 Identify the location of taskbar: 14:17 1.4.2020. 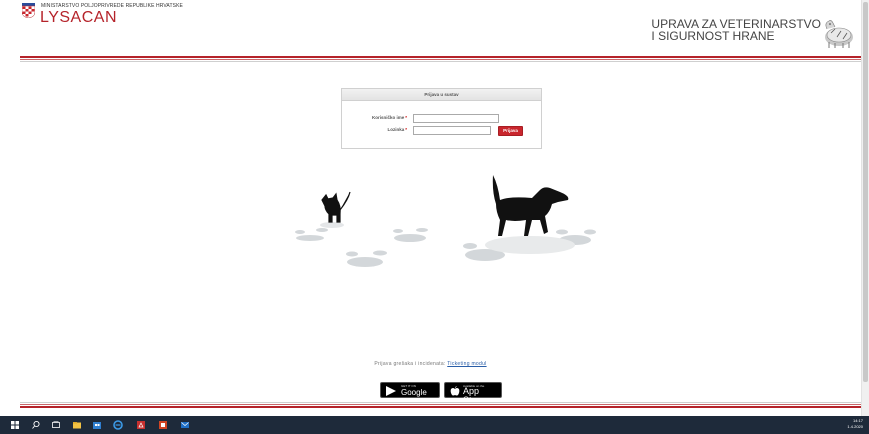
(434, 425).